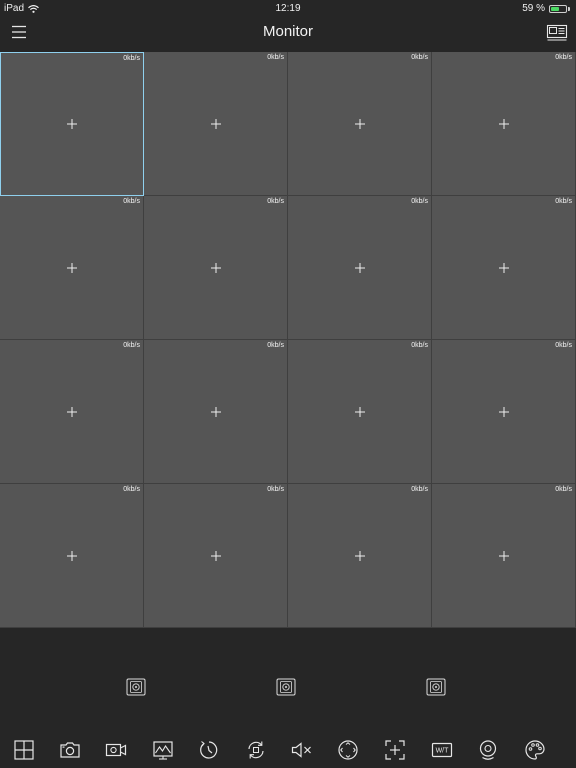 Image resolution: width=576 pixels, height=768 pixels. I want to click on record-button, so click(116, 750).